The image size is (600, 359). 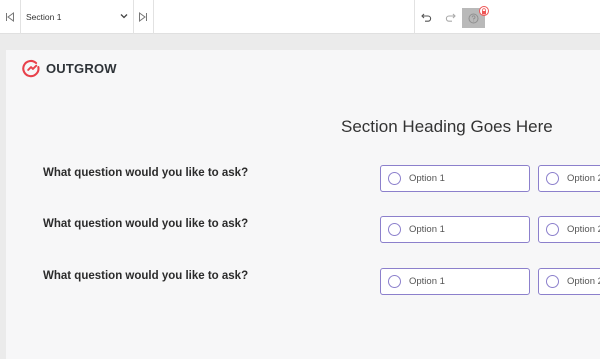 I want to click on undo-icon, so click(x=425, y=17).